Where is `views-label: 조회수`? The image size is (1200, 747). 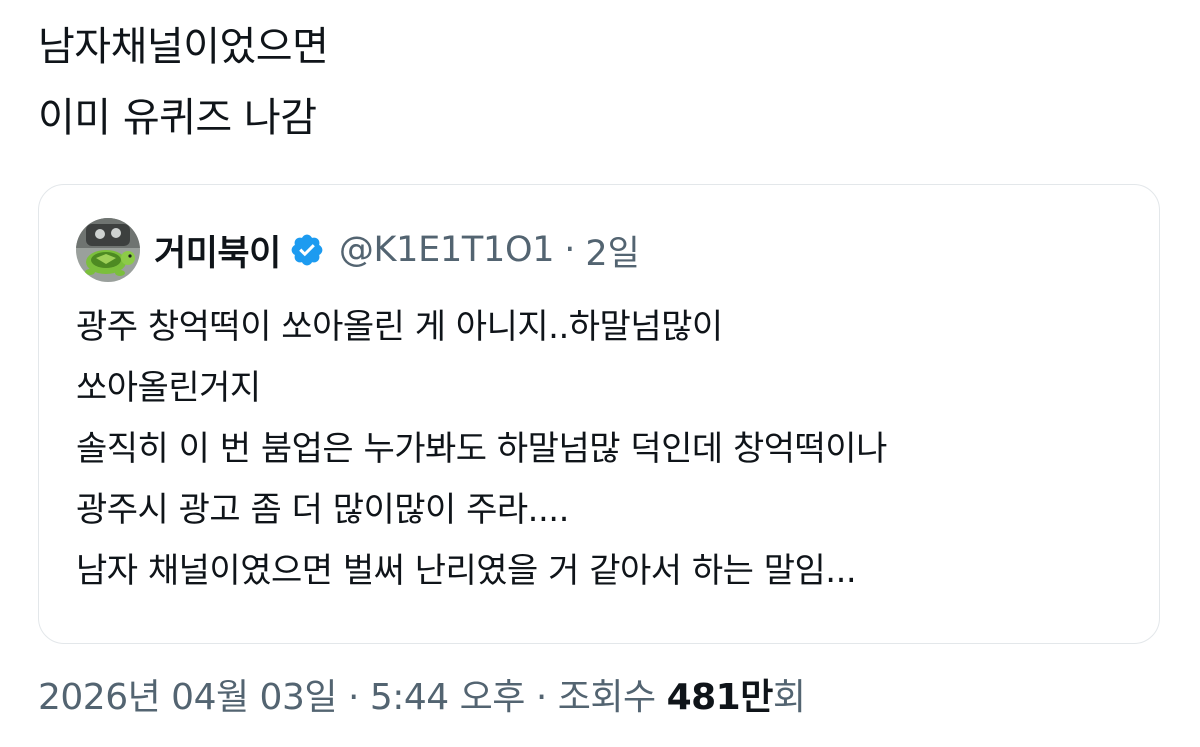 views-label: 조회수 is located at coordinates (606, 697).